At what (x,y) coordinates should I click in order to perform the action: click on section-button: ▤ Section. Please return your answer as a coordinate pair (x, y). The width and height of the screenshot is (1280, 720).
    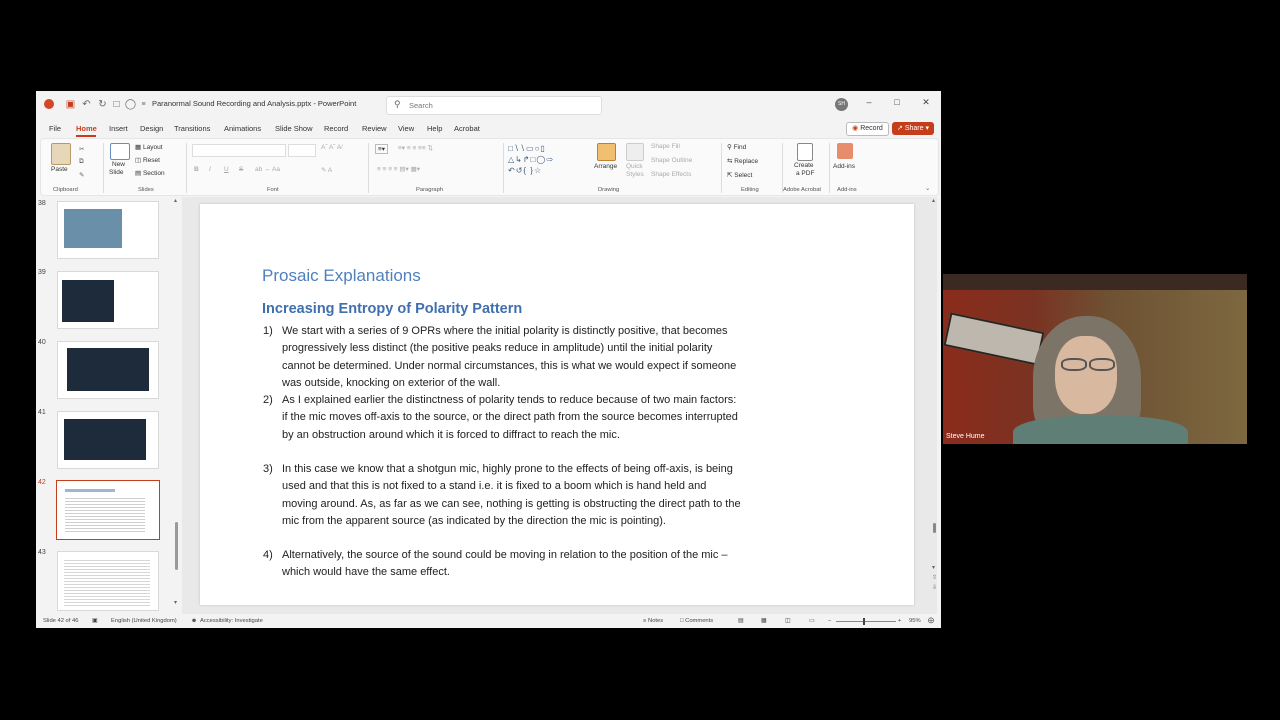
    Looking at the image, I should click on (150, 173).